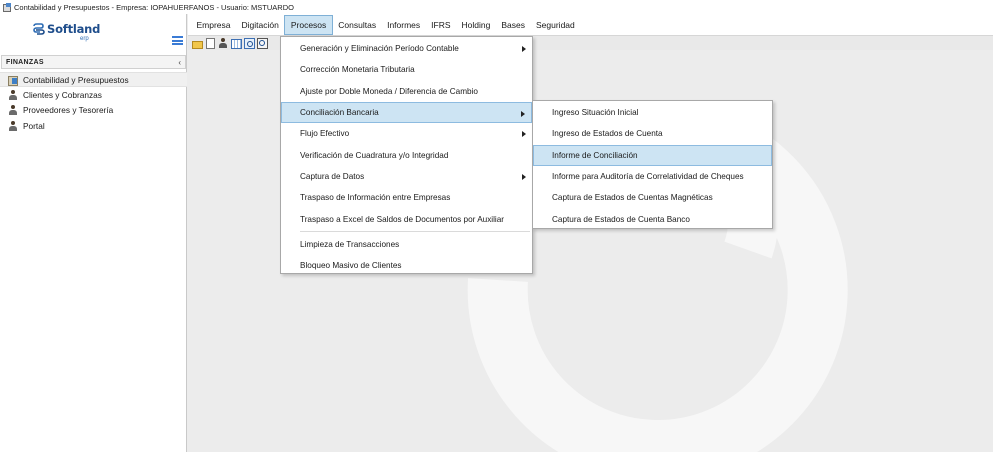  What do you see at coordinates (249, 43) in the screenshot?
I see `preview-icon` at bounding box center [249, 43].